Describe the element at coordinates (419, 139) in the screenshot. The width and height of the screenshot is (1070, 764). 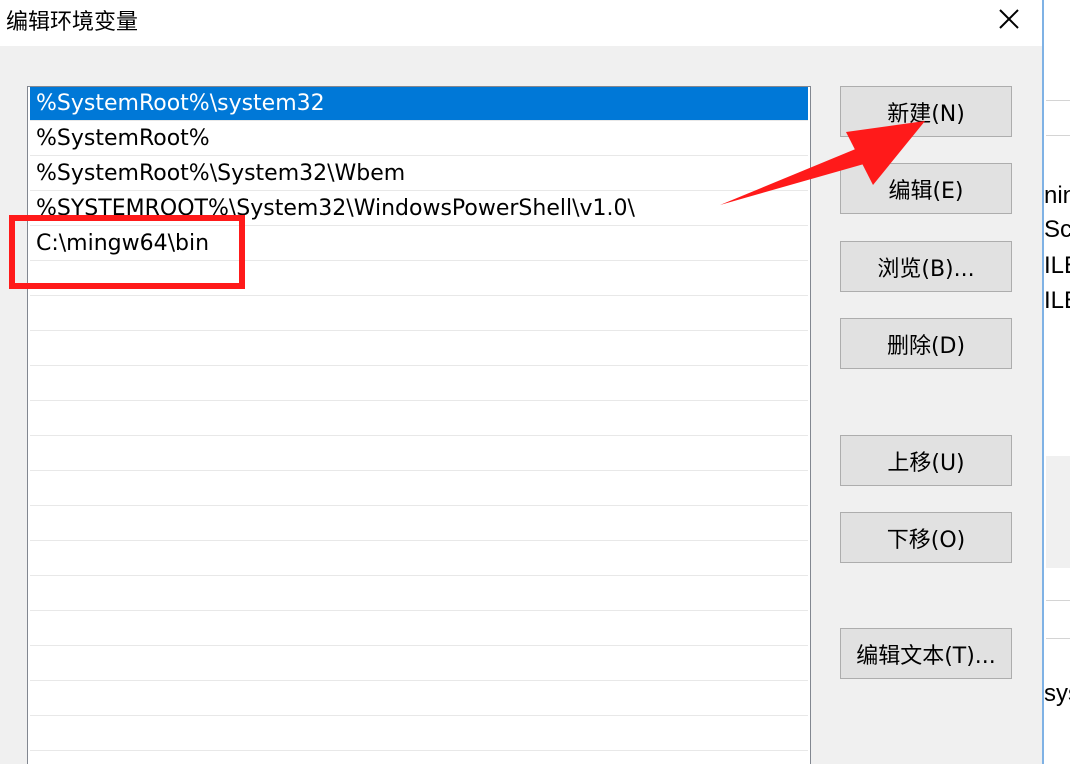
I see `list-item: %SystemRoot%` at that location.